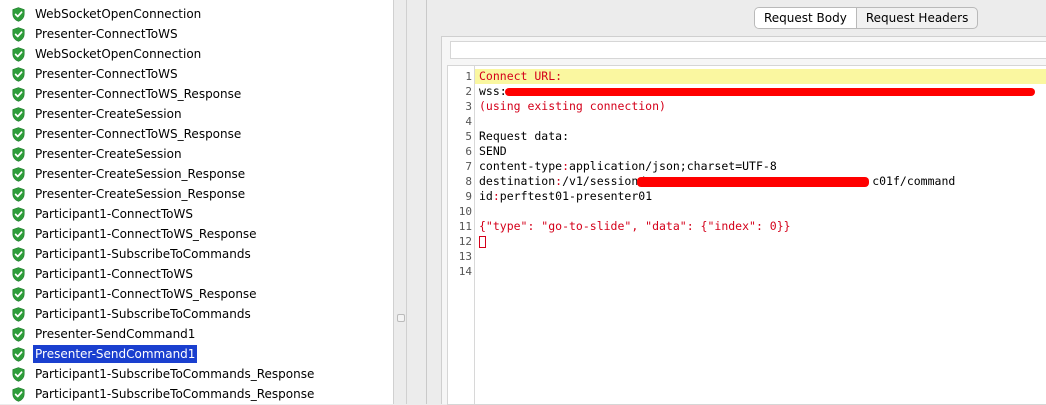 This screenshot has height=405, width=1046. Describe the element at coordinates (468, 106) in the screenshot. I see `line-number: 3` at that location.